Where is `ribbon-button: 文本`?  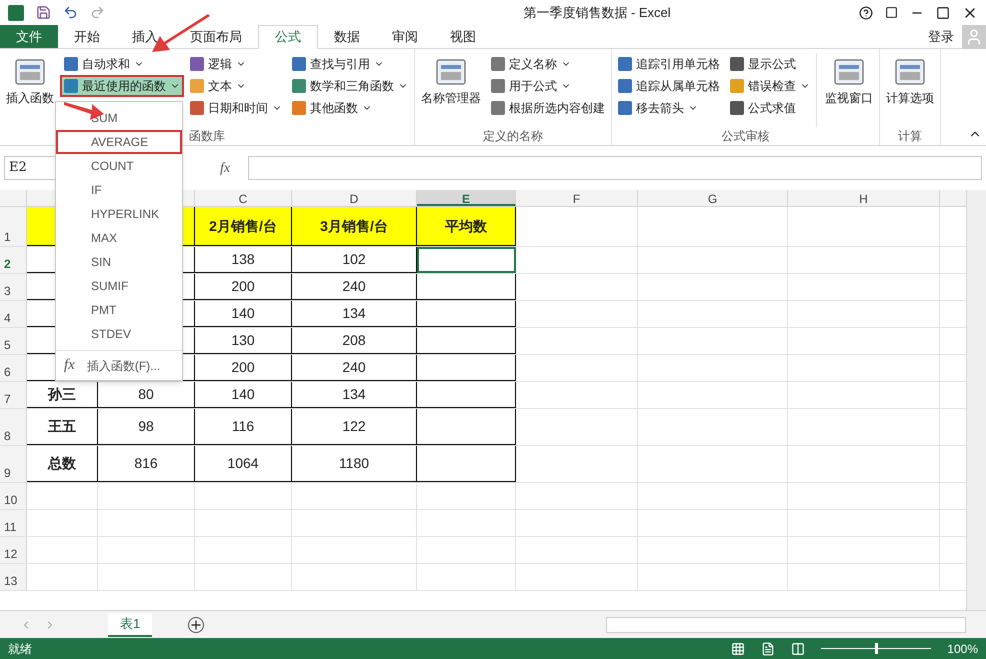
ribbon-button: 文本 is located at coordinates (236, 86).